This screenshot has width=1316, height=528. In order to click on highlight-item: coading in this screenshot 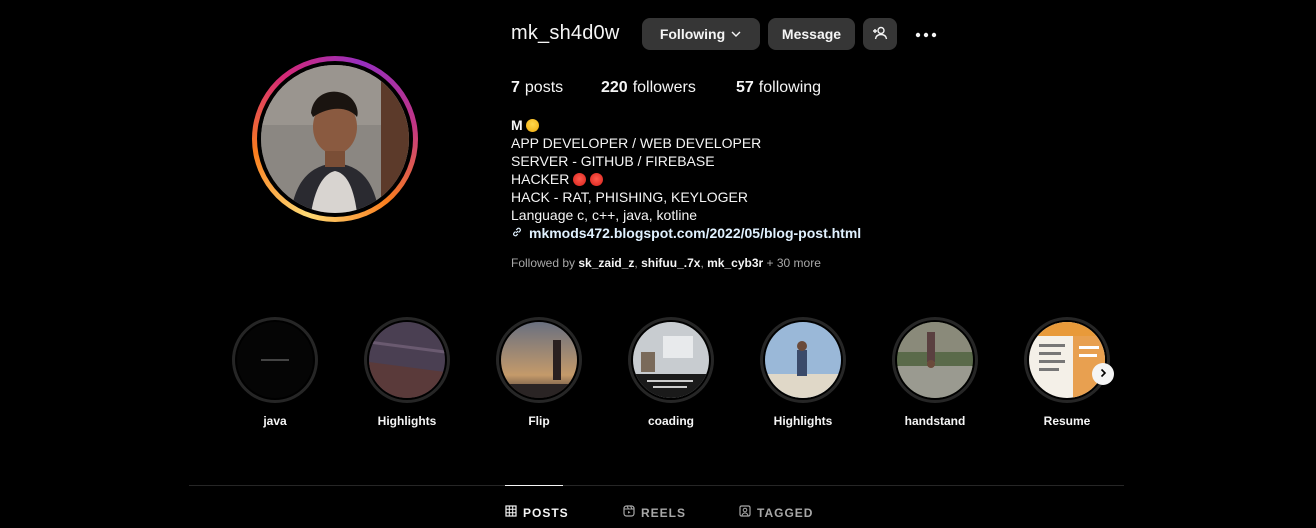, I will do `click(671, 372)`.